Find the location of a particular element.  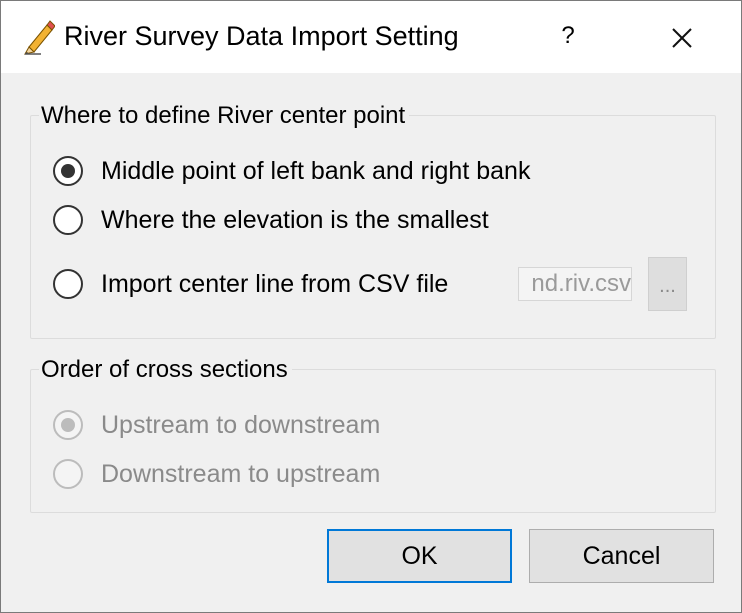

help-button: ? is located at coordinates (568, 36).